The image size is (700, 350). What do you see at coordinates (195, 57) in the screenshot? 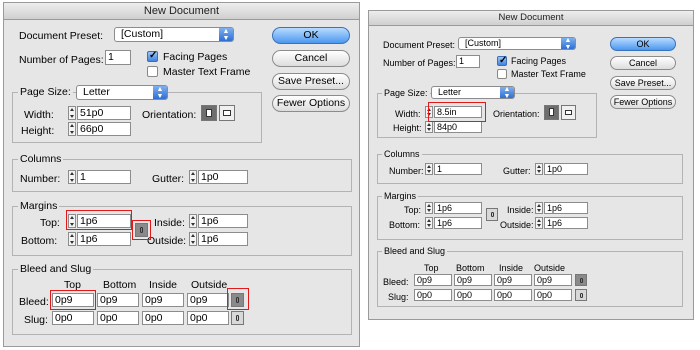
I see `facing-pages-label: Facing Pages` at bounding box center [195, 57].